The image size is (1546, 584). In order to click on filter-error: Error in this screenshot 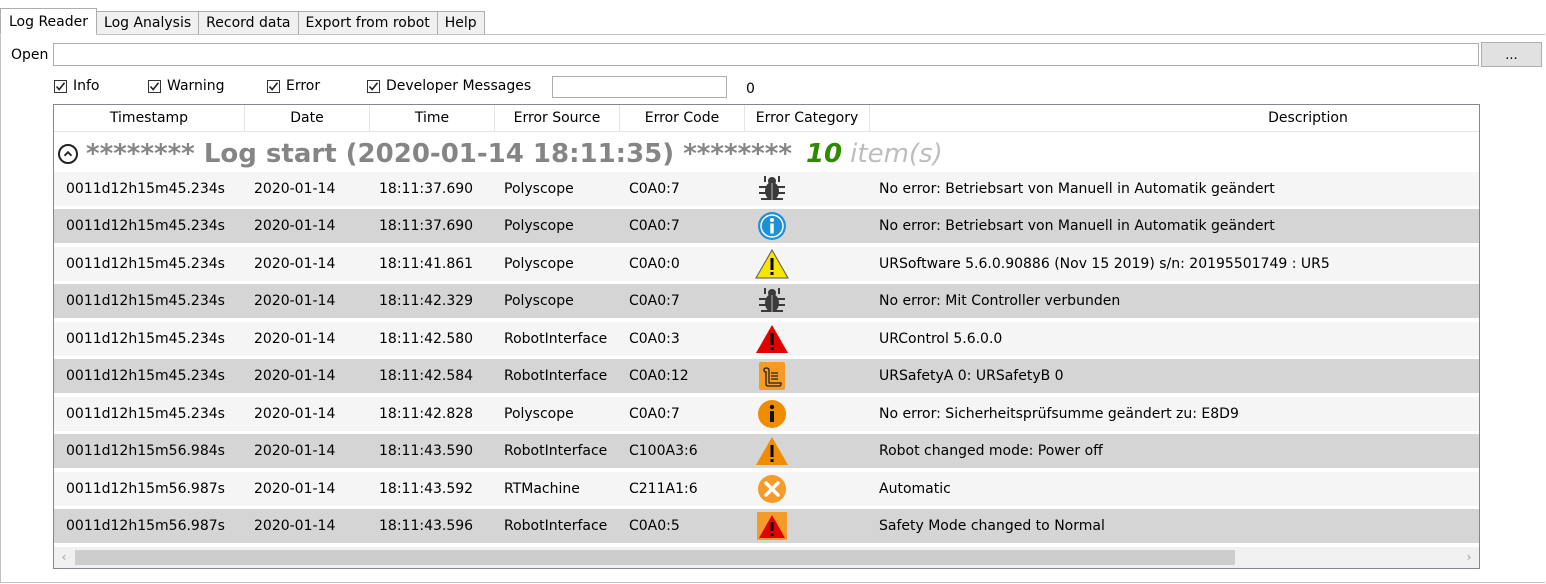, I will do `click(293, 86)`.